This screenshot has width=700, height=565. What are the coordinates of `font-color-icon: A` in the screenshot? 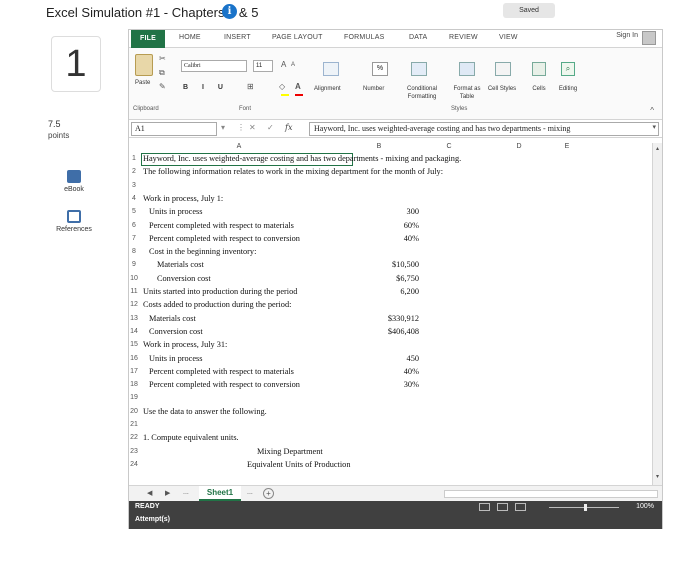 It's located at (298, 86).